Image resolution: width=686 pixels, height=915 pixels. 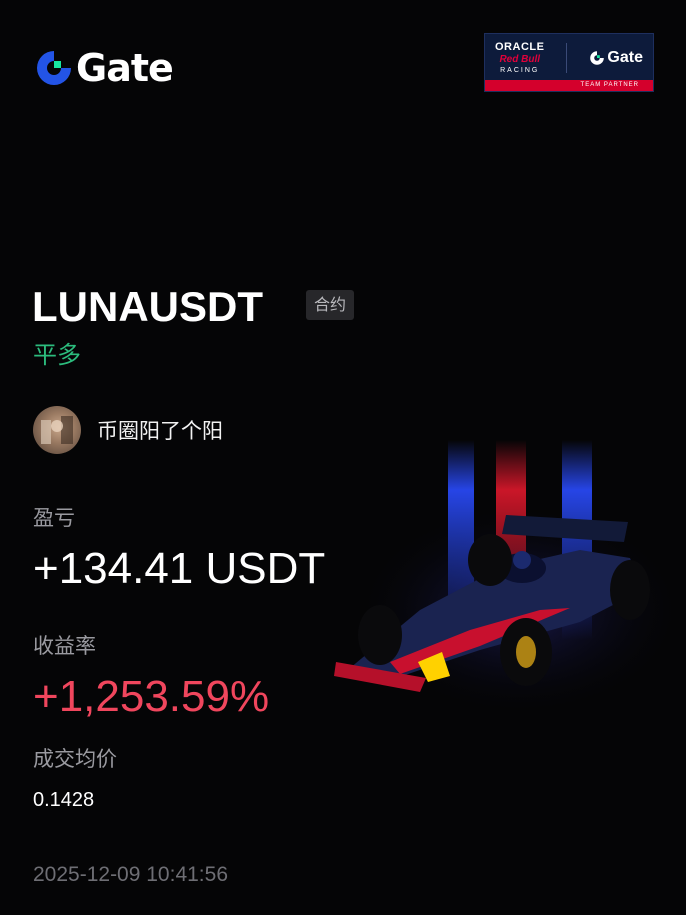 What do you see at coordinates (569, 62) in the screenshot?
I see `team-partner-badge: ORACLE Red Bull RACING Gate TEAM PARTNER` at bounding box center [569, 62].